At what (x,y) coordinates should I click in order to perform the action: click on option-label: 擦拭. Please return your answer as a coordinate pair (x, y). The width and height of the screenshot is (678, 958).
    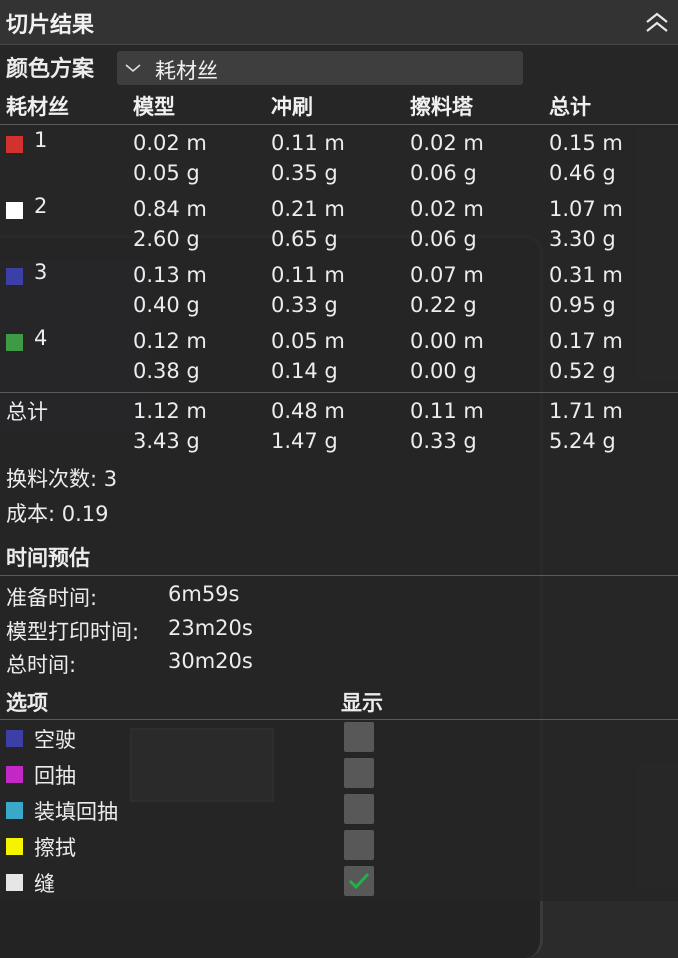
    Looking at the image, I should click on (55, 848).